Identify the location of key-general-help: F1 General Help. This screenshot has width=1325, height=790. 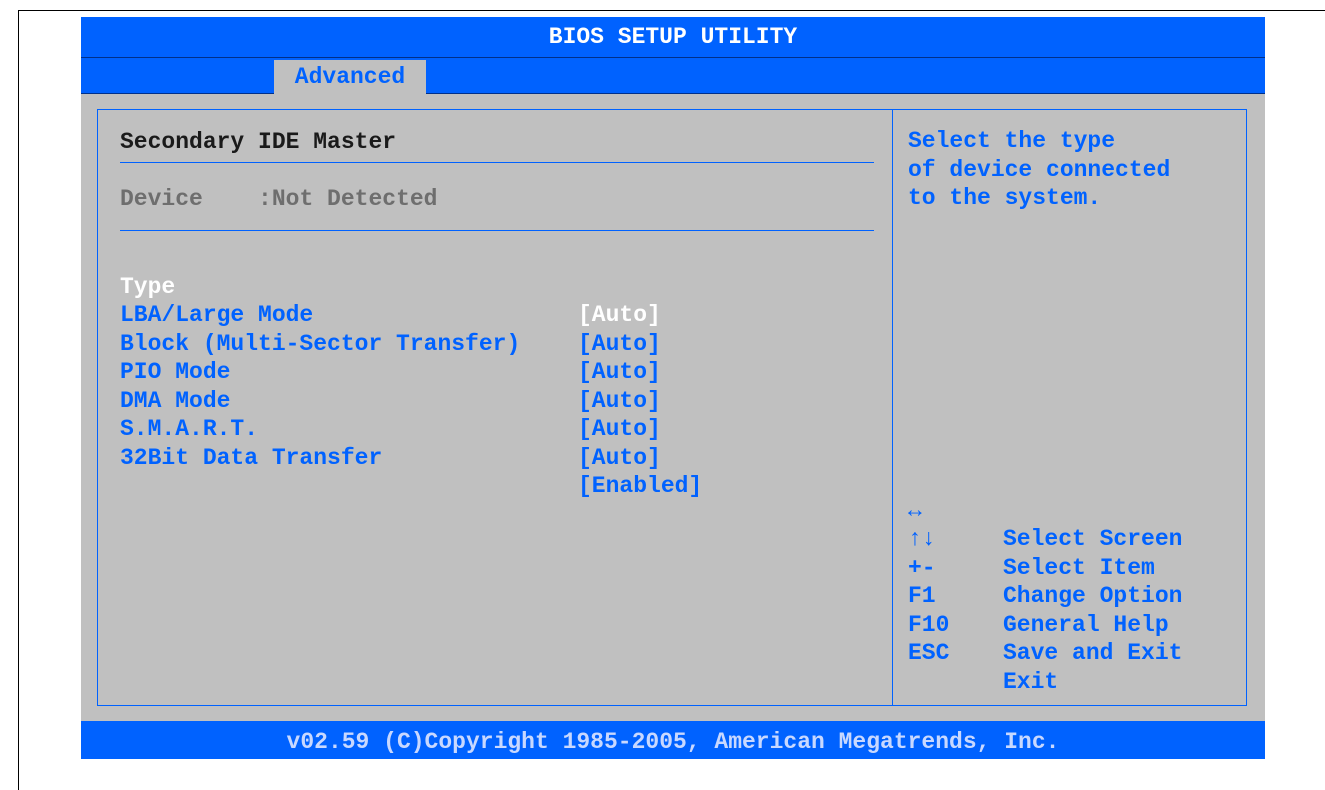
(1038, 596).